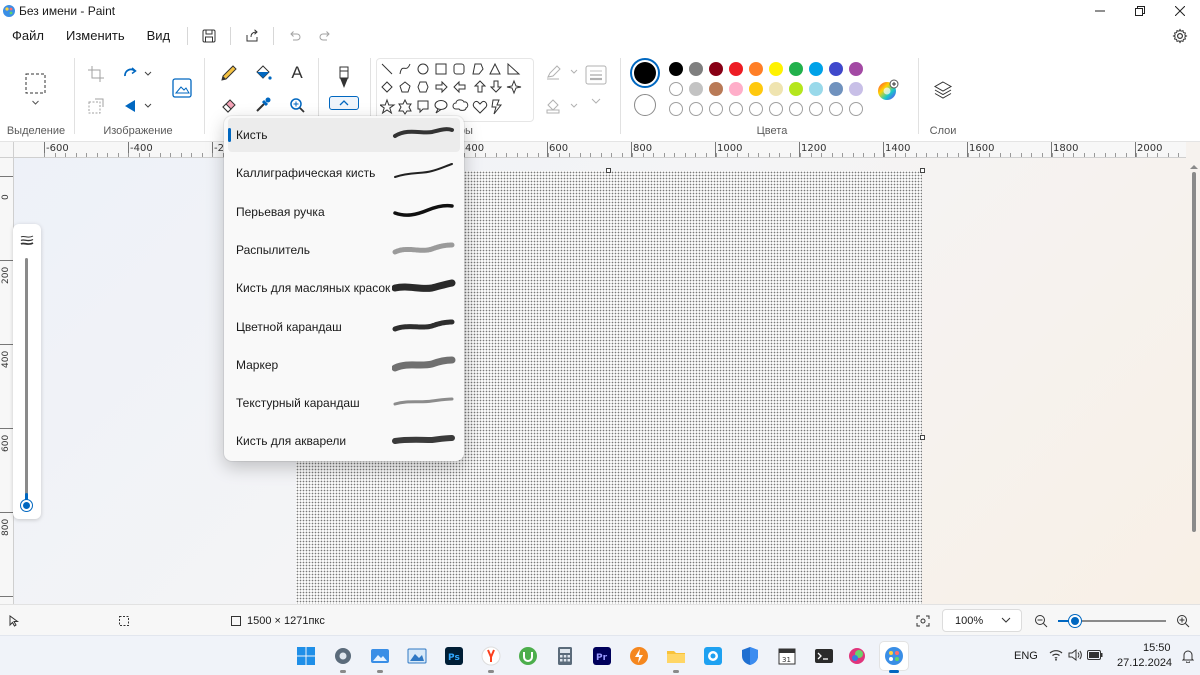 This screenshot has height=675, width=1200. Describe the element at coordinates (982, 620) in the screenshot. I see `zoom-select: 100%` at that location.